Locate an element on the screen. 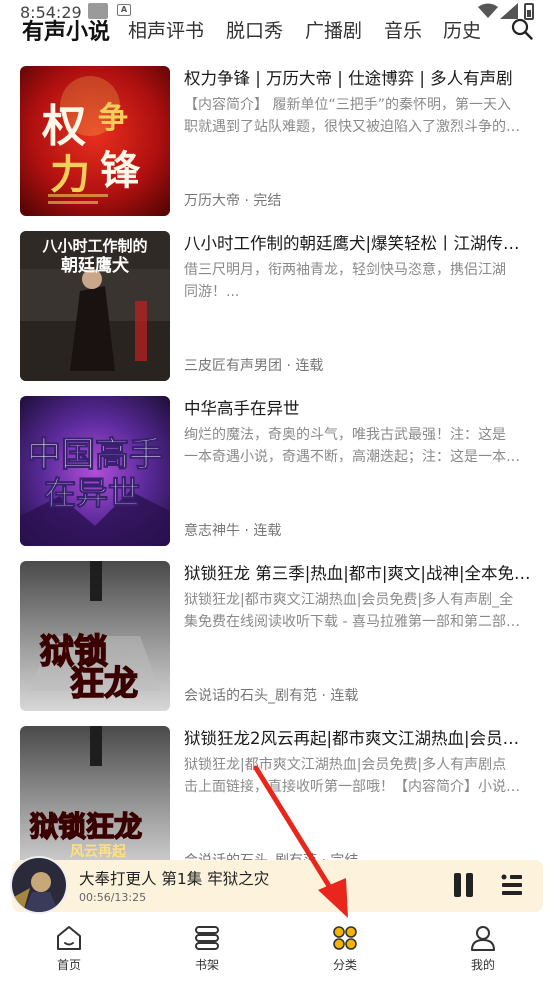  cover-char: 争 is located at coordinates (113, 118).